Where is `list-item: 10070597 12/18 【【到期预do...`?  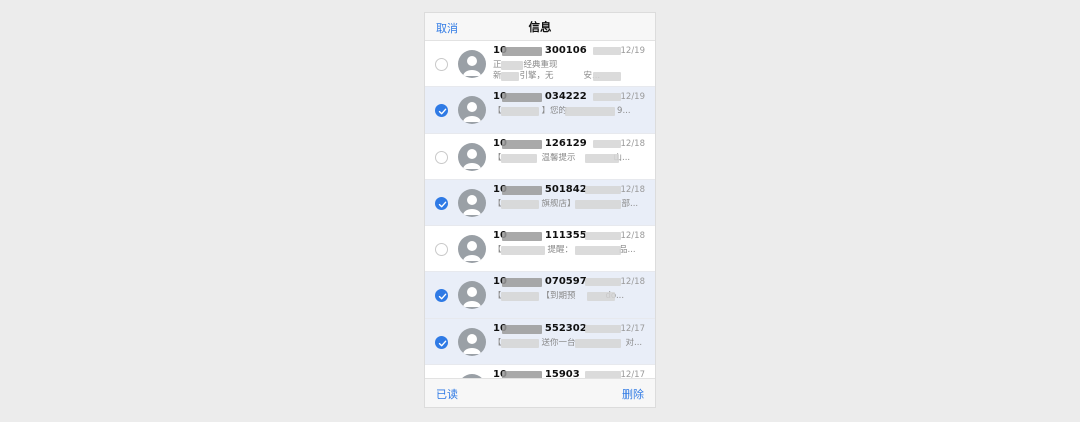 list-item: 10070597 12/18 【【到期预do... is located at coordinates (540, 295).